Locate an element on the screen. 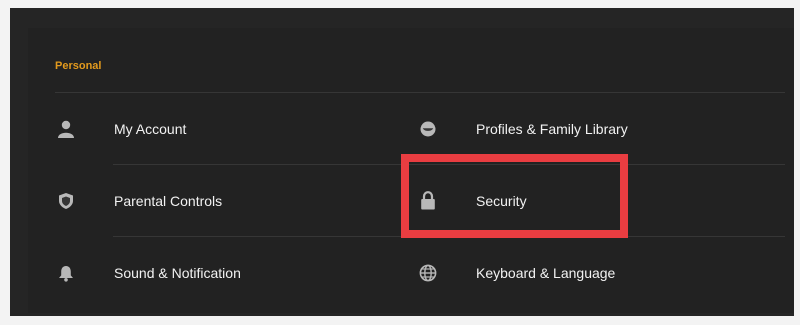 This screenshot has height=325, width=800. settings-item-label: Keyboard & Language is located at coordinates (546, 273).